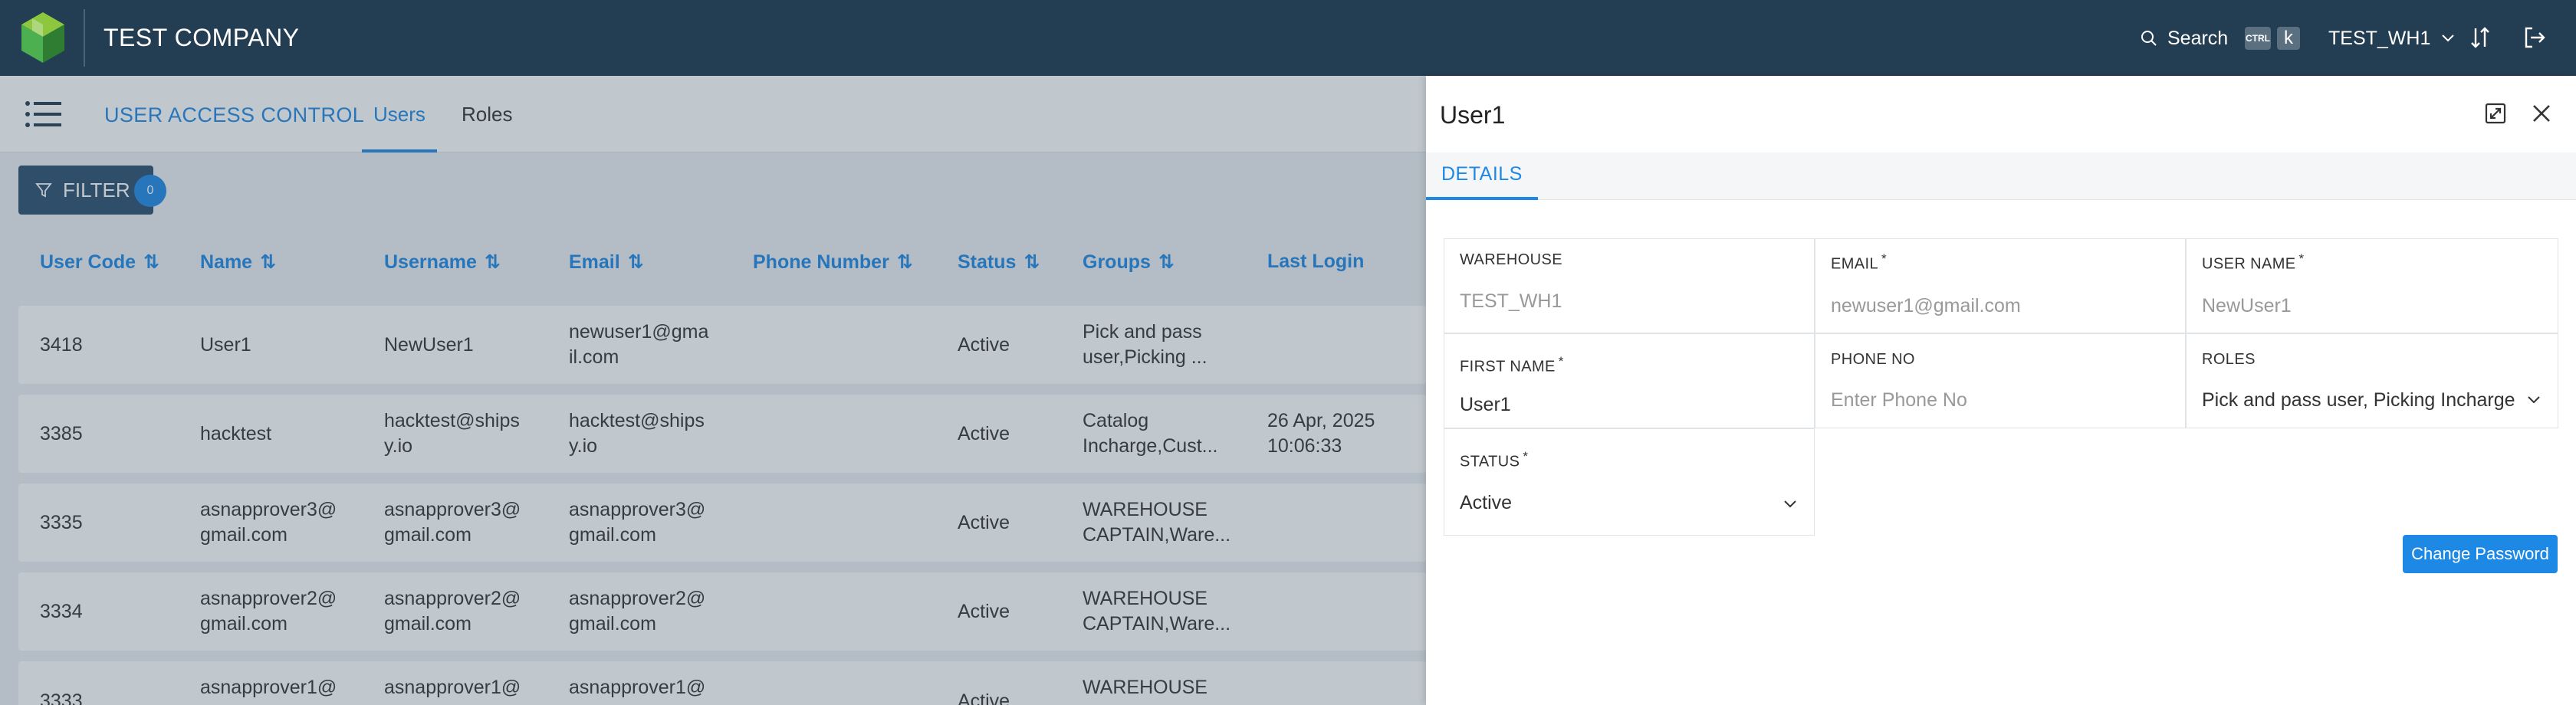  What do you see at coordinates (2247, 305) in the screenshot?
I see `username-value: NewUser1` at bounding box center [2247, 305].